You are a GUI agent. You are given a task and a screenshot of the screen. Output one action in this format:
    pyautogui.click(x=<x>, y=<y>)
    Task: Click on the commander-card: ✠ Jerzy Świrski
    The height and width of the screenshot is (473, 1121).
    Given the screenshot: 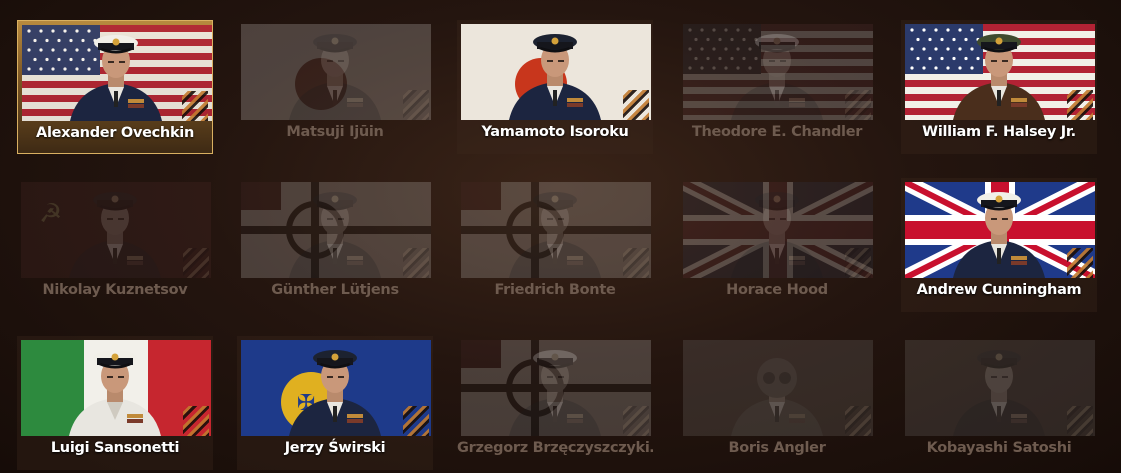 What is the action you would take?
    pyautogui.click(x=335, y=403)
    